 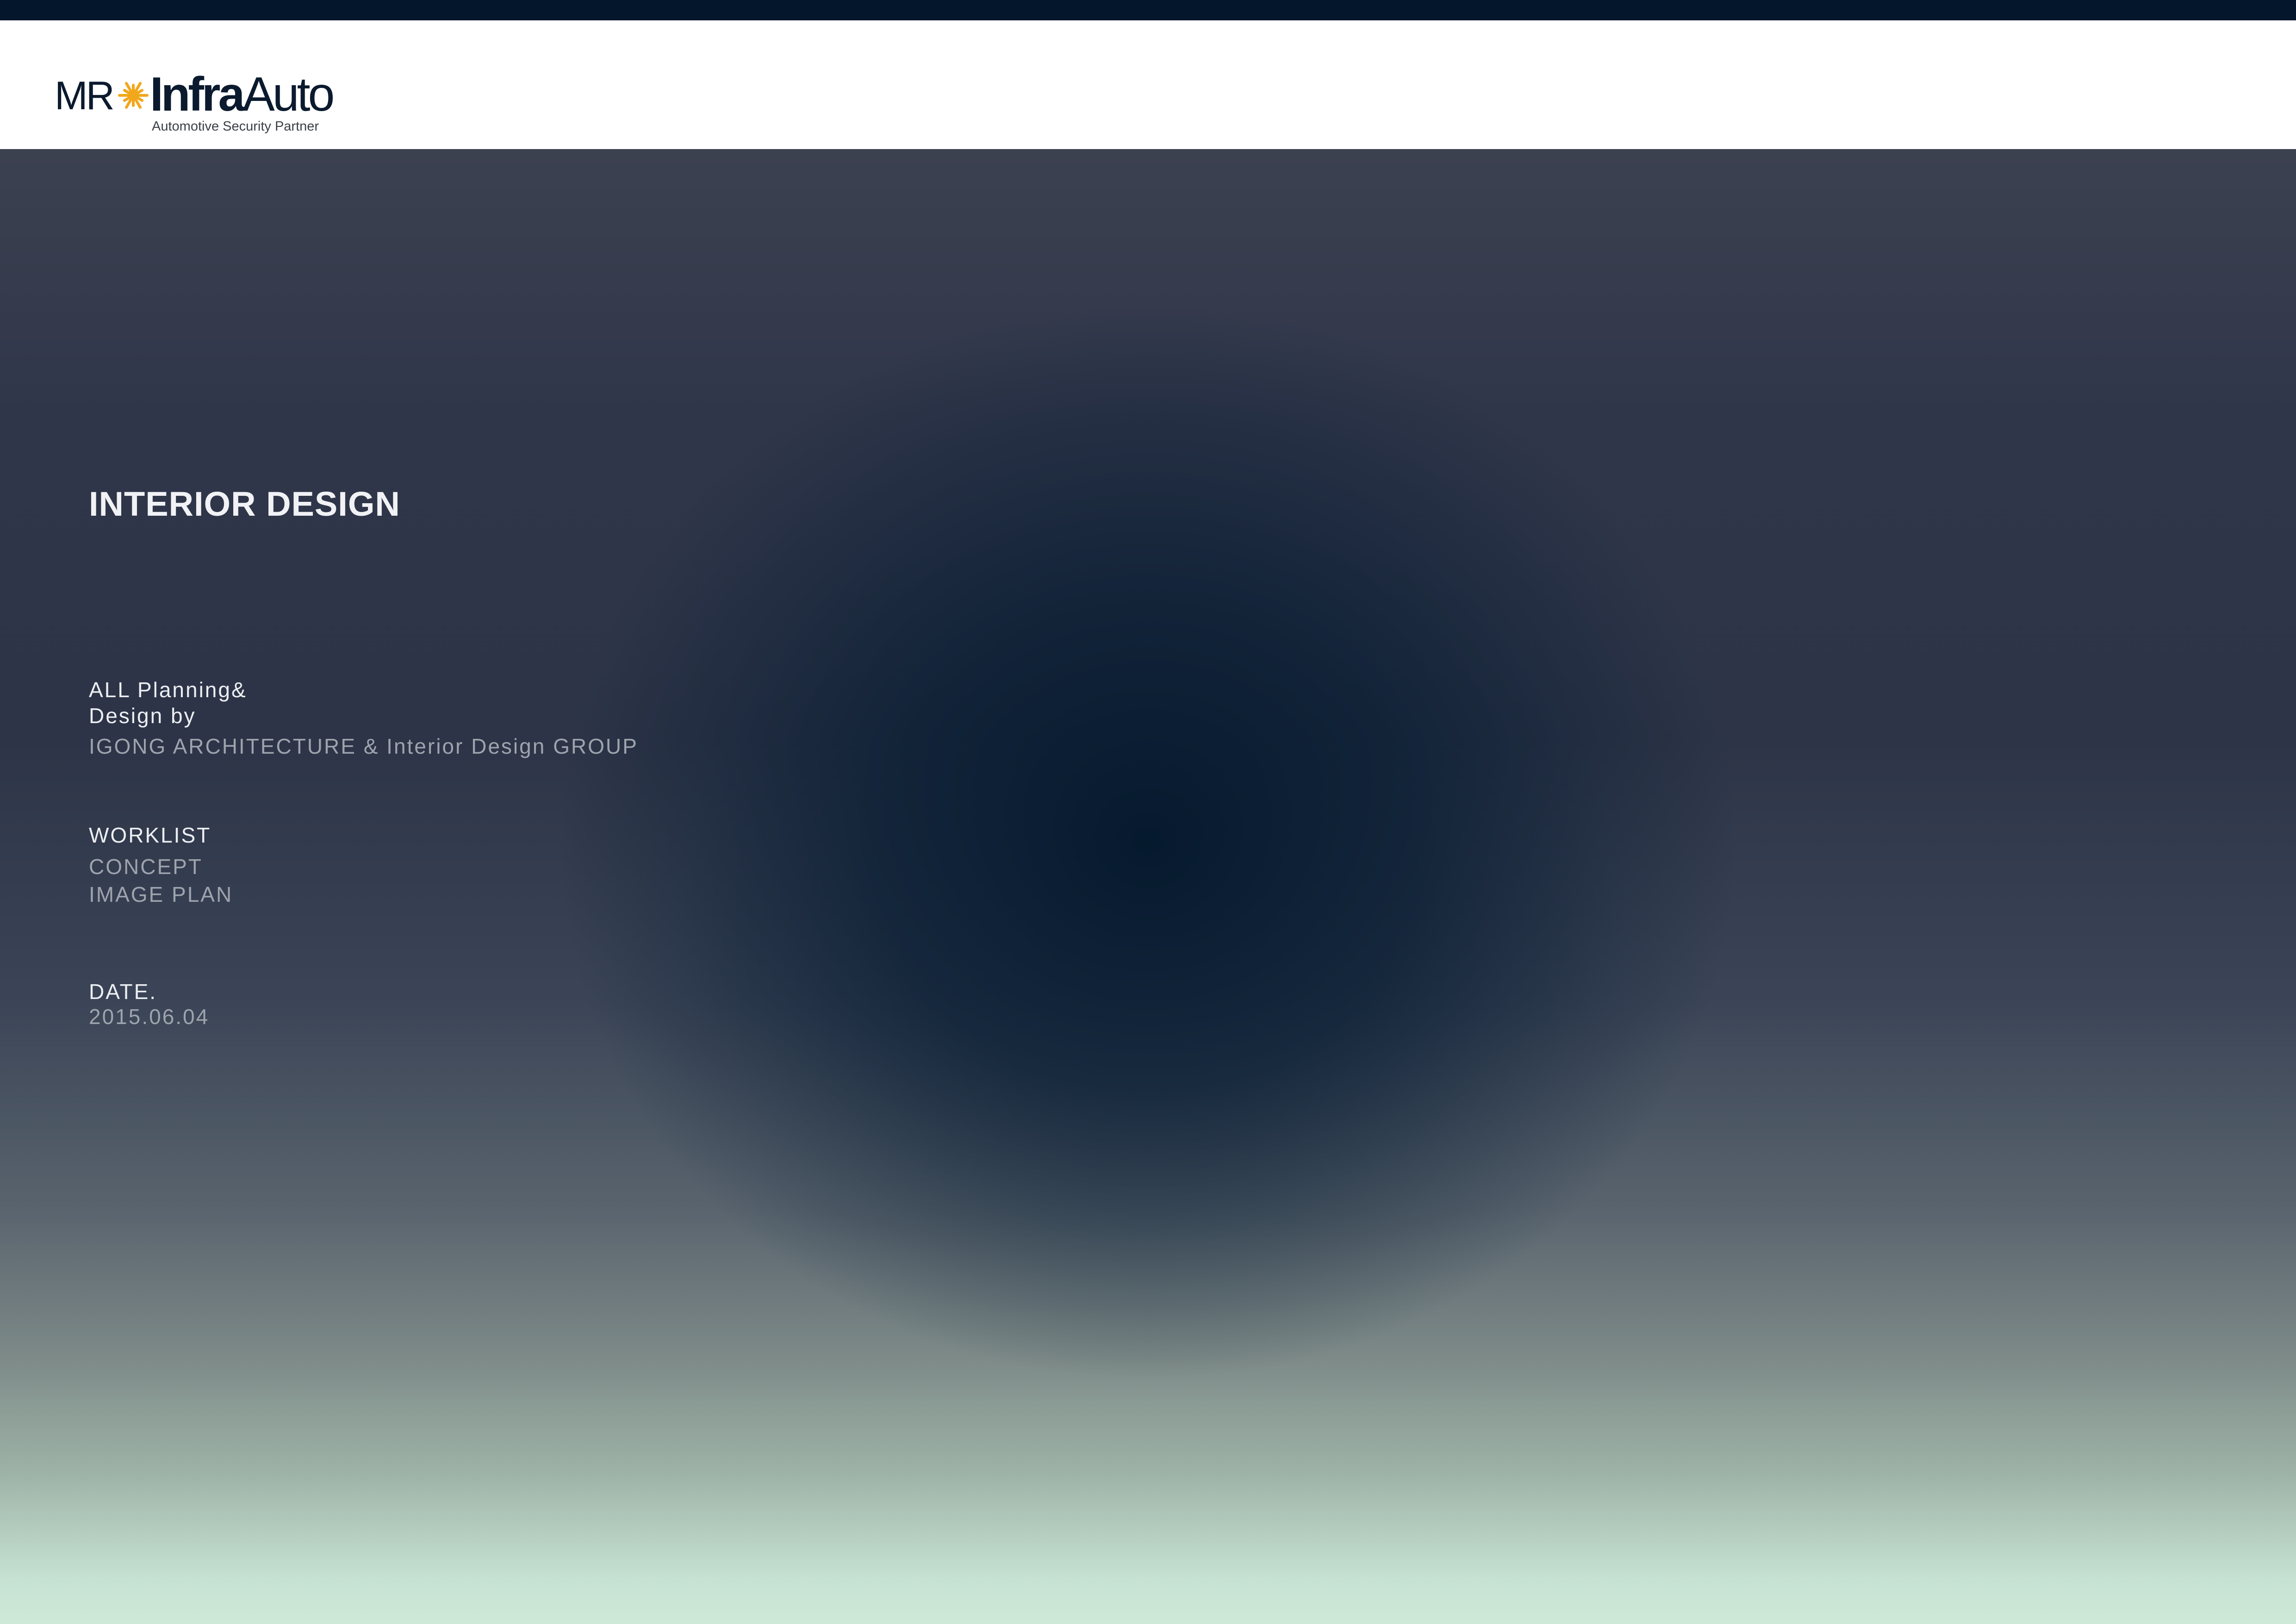 I want to click on planning-label-line-1: ALL Planning&, so click(x=168, y=690).